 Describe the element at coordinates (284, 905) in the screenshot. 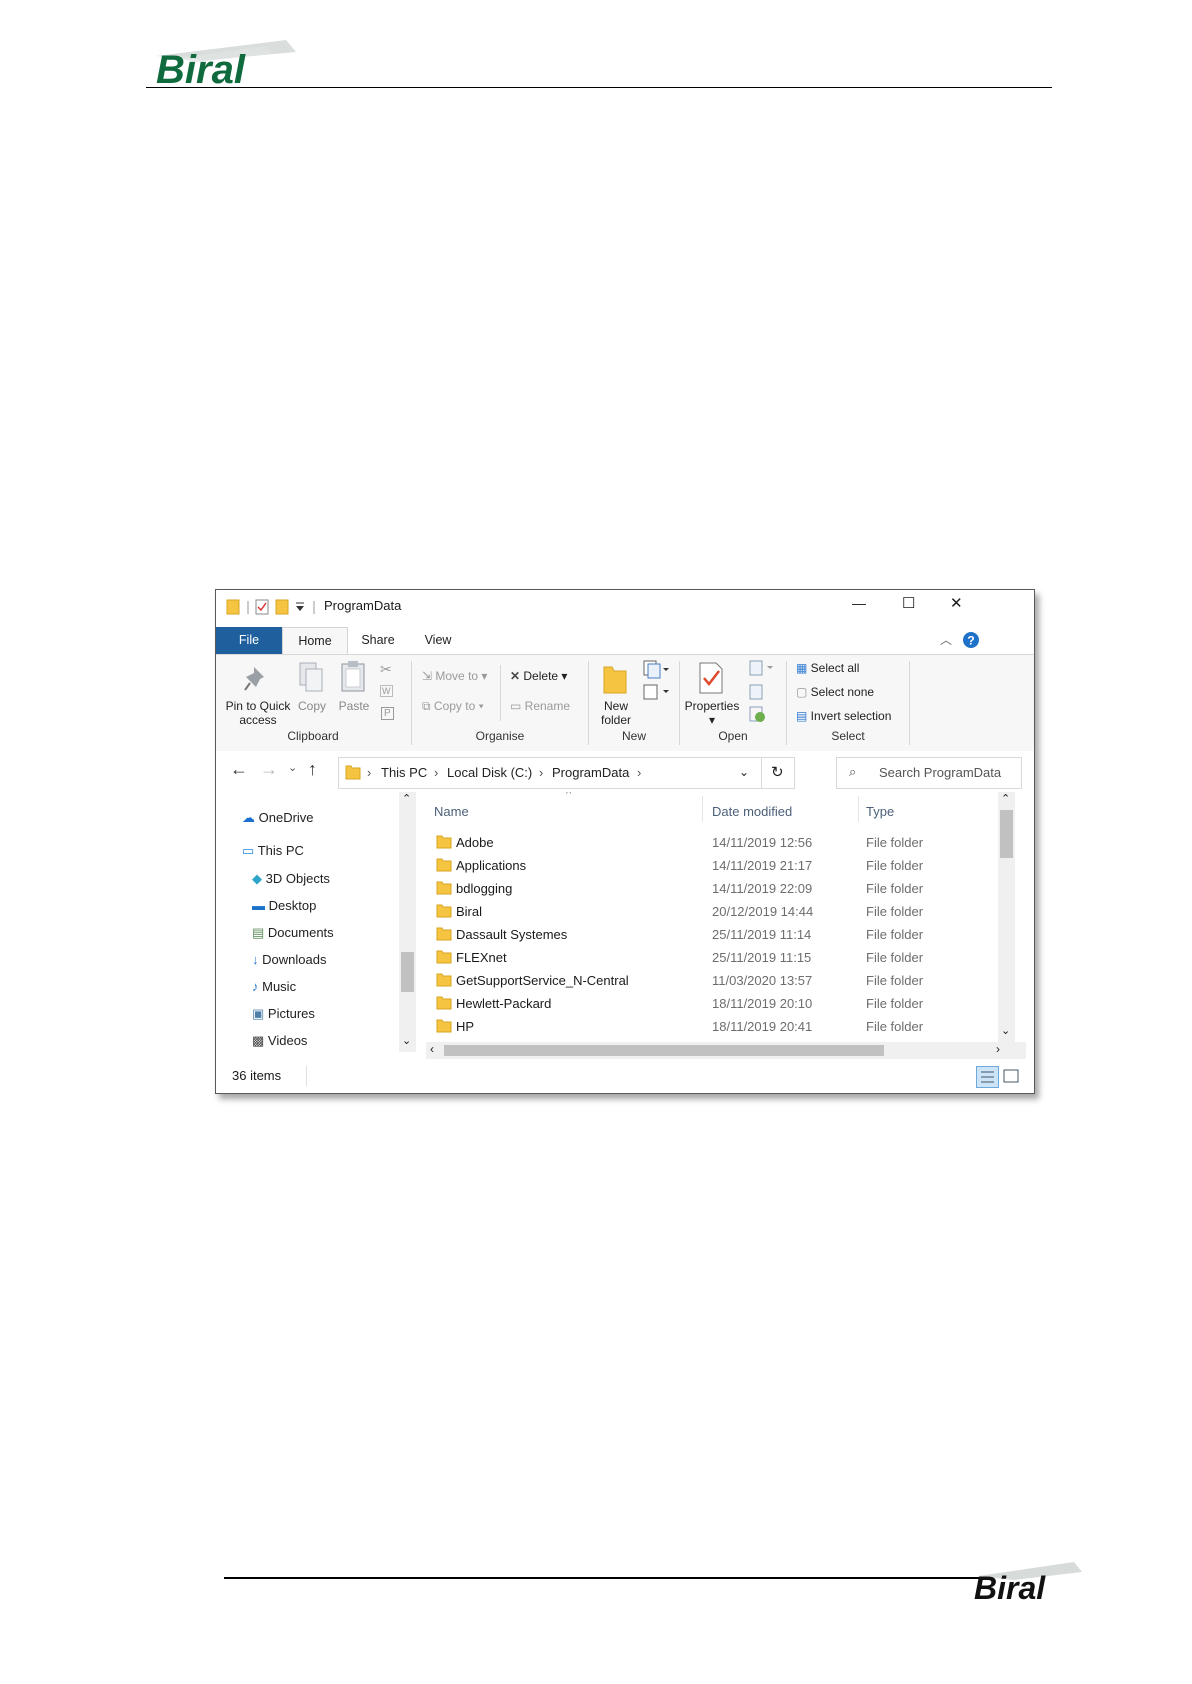

I see `nav-item-desktop: ▬ Desktop` at that location.